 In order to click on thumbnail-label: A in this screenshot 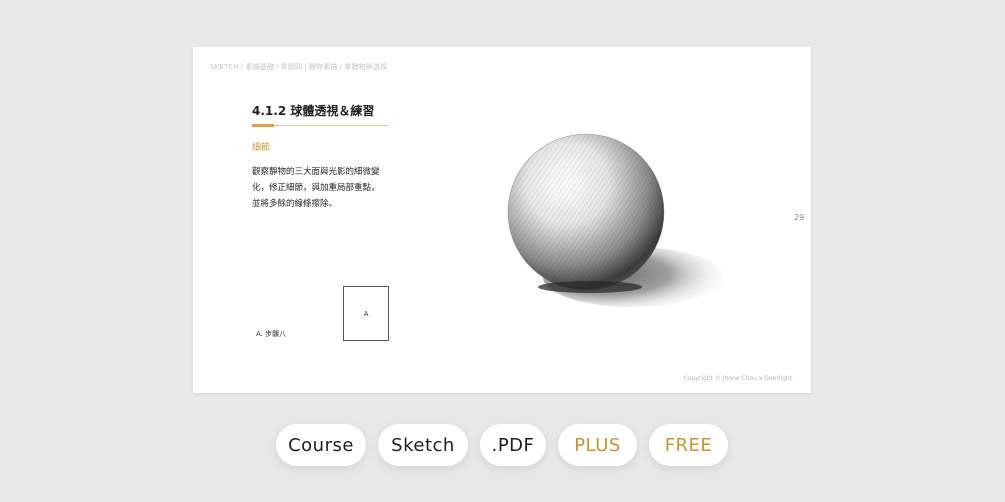, I will do `click(366, 313)`.